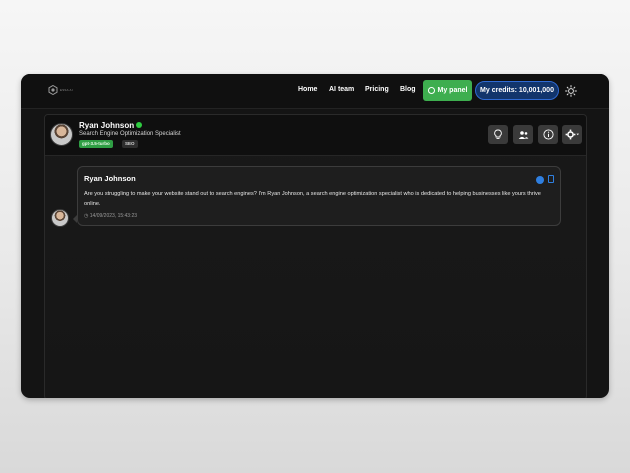 The image size is (630, 473). Describe the element at coordinates (571, 91) in the screenshot. I see `theme-toggle-sun-icon` at that location.